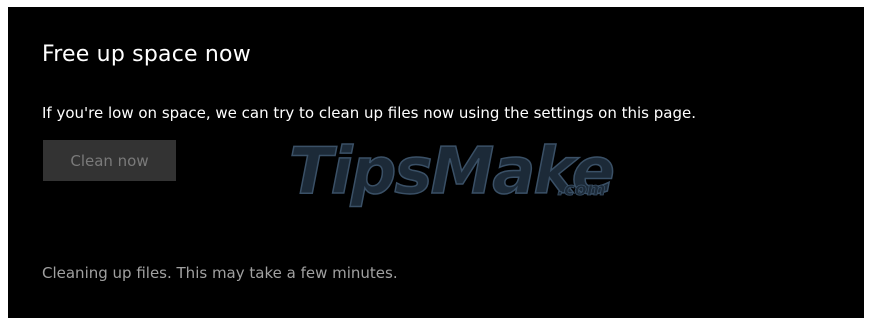  Describe the element at coordinates (109, 160) in the screenshot. I see `clean-now-button: Clean now` at that location.